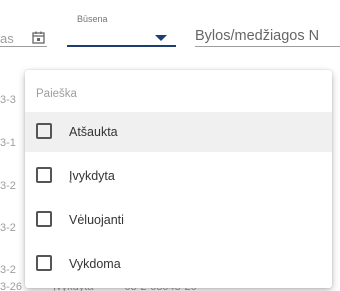 The height and width of the screenshot is (291, 340). Describe the element at coordinates (121, 46) in the screenshot. I see `status-select-underline` at that location.